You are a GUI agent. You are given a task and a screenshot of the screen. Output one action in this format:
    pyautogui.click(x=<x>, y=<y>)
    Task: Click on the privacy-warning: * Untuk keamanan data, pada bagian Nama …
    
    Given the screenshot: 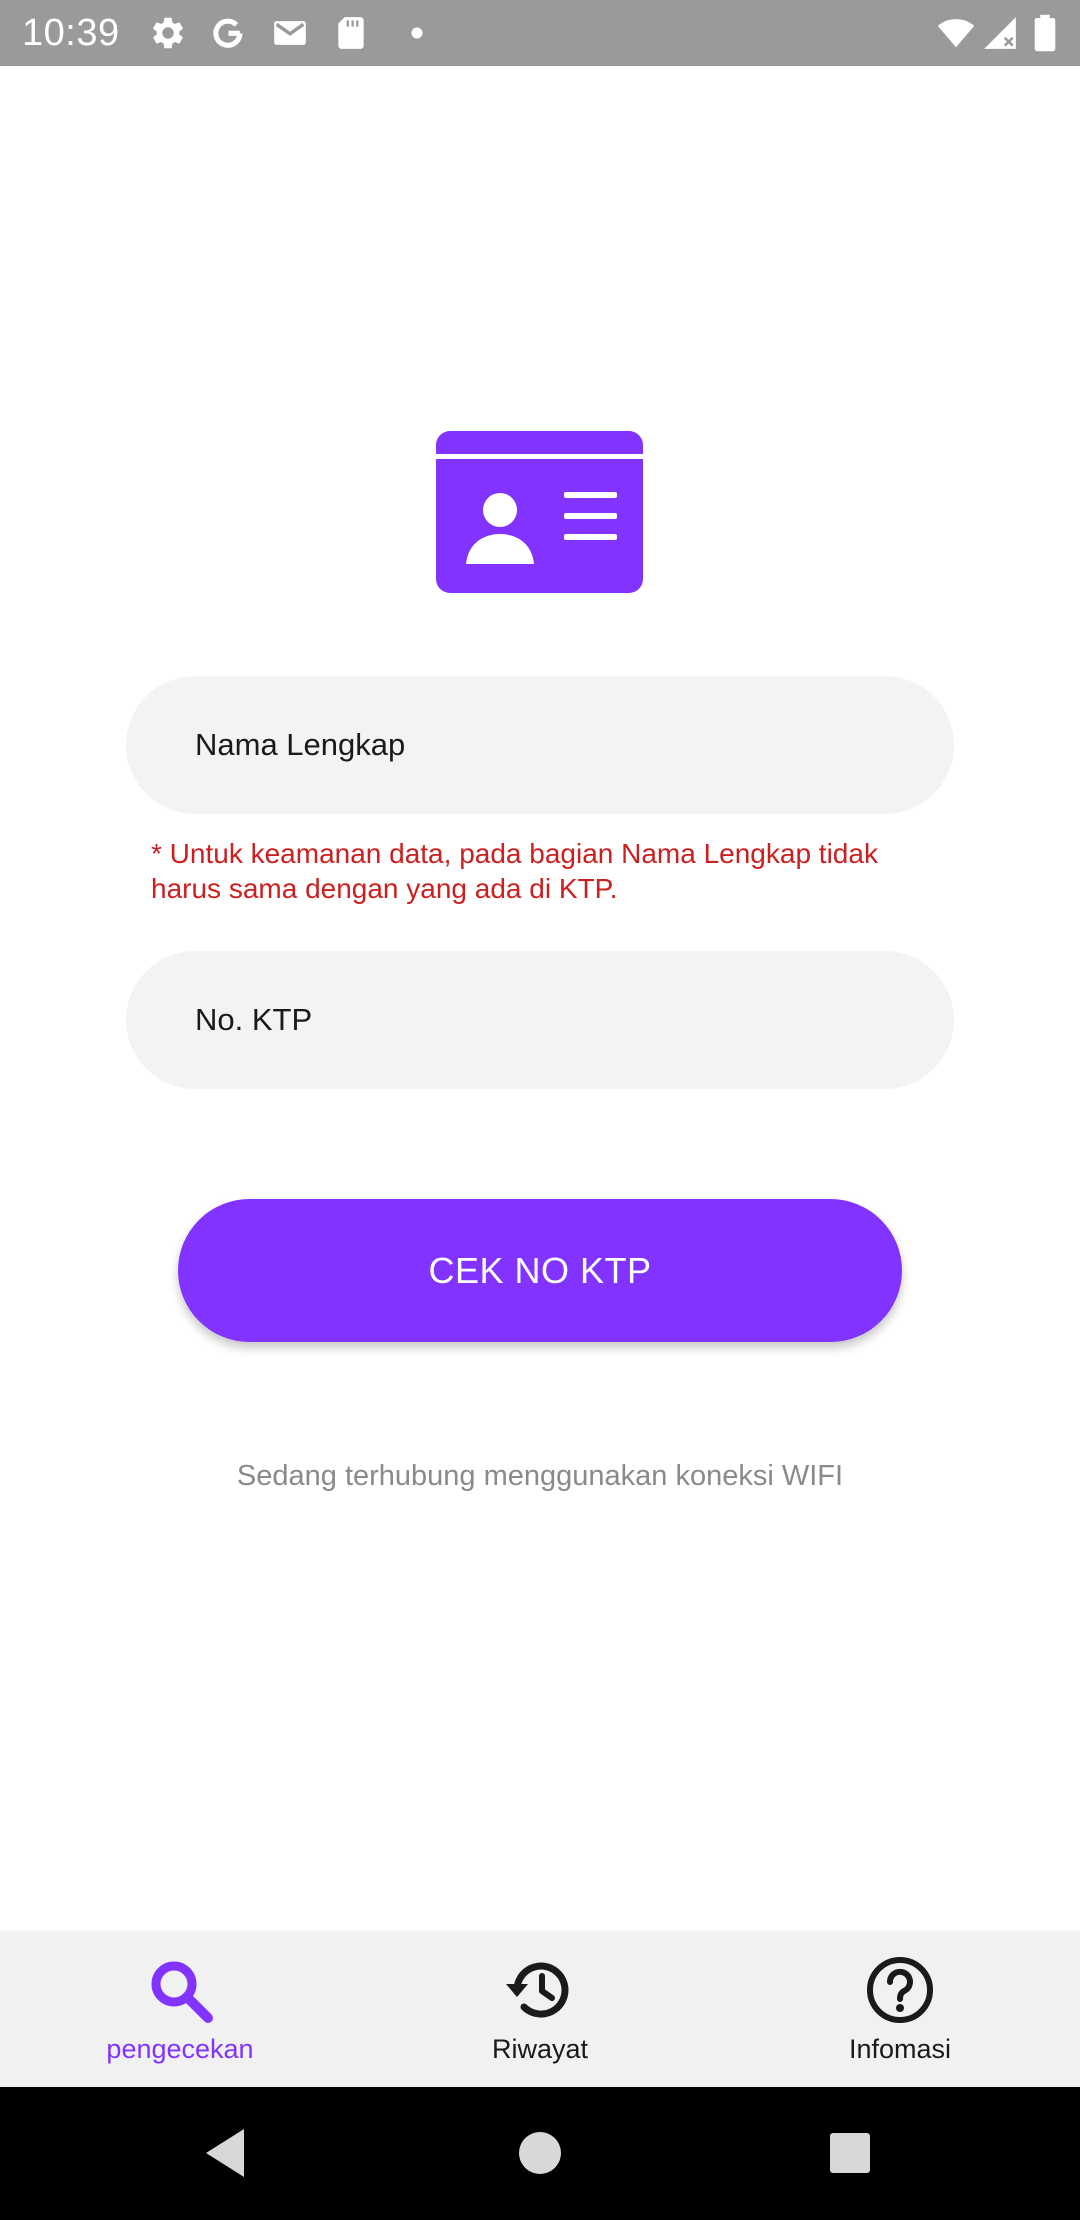 What is the action you would take?
    pyautogui.click(x=514, y=871)
    